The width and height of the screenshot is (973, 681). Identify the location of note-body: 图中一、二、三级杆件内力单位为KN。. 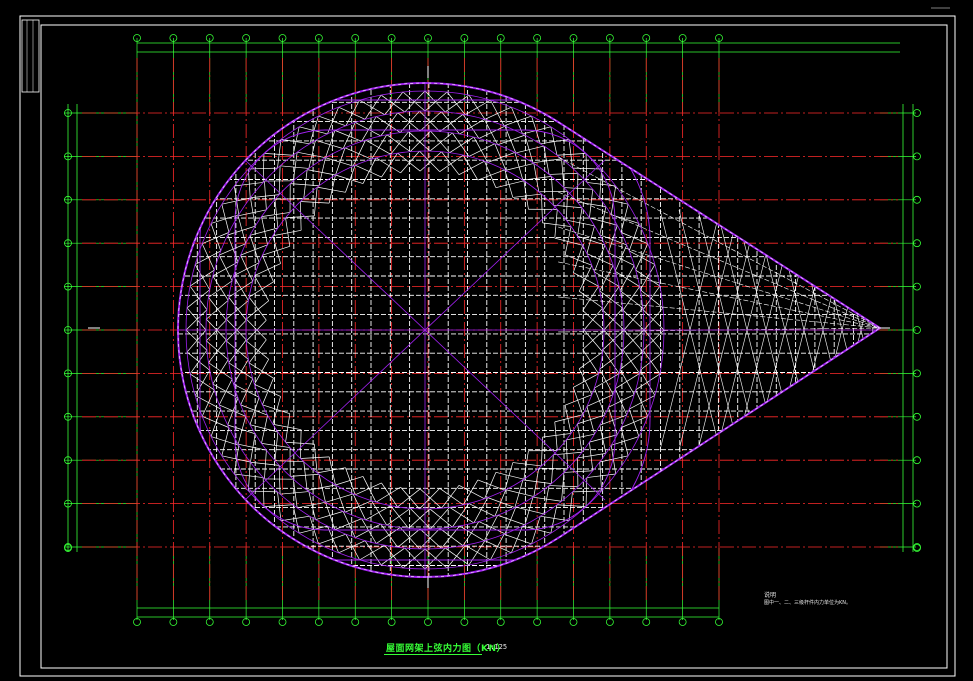
(808, 603).